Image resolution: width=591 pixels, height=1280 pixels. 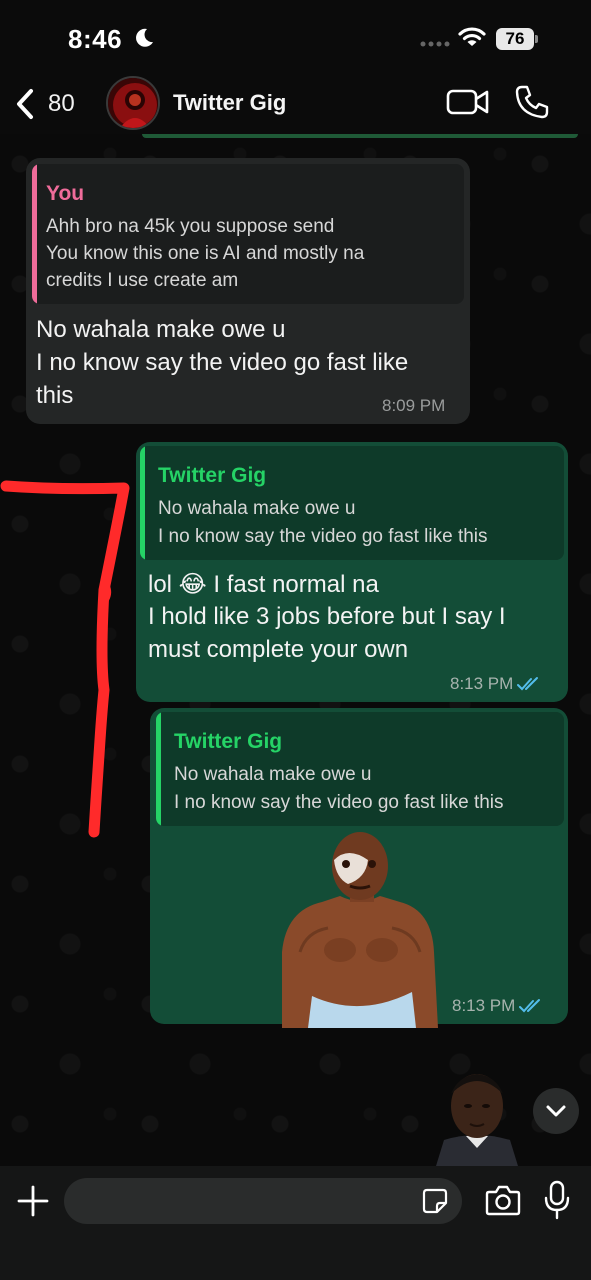 I want to click on unread-count: 80, so click(x=61, y=103).